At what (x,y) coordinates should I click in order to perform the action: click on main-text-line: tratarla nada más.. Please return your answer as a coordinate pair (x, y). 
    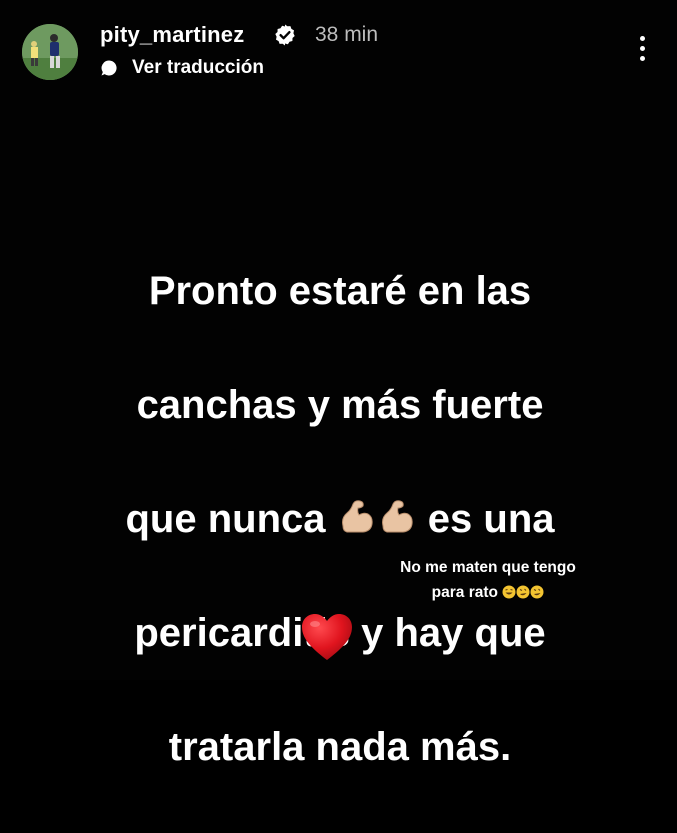
    Looking at the image, I should click on (340, 747).